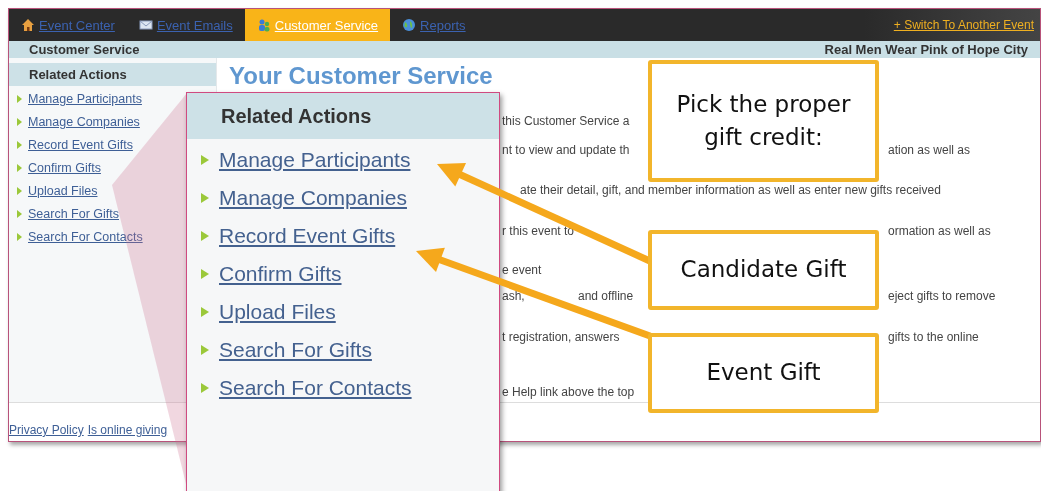 The width and height of the screenshot is (1041, 491). I want to click on people-icon, so click(263, 25).